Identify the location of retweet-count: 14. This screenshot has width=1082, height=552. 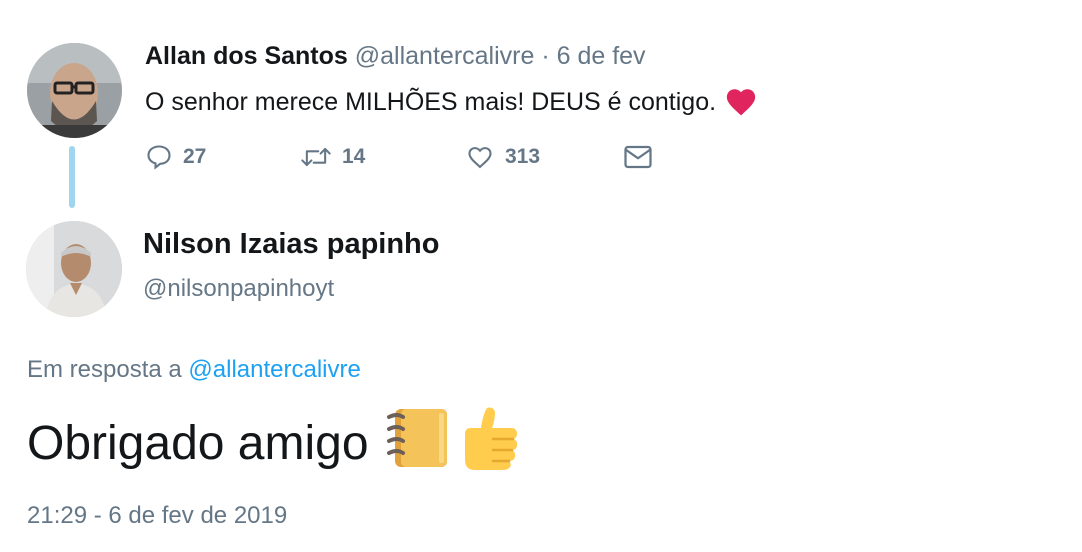
(354, 156).